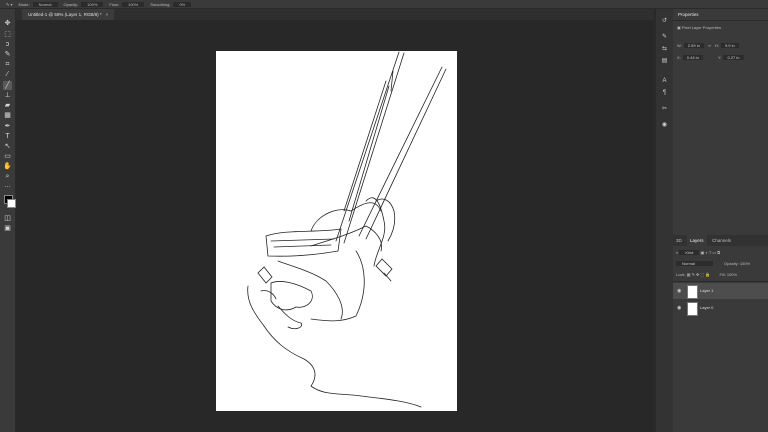 This screenshot has height=432, width=768. What do you see at coordinates (693, 45) in the screenshot?
I see `width-field: 2.59 in` at bounding box center [693, 45].